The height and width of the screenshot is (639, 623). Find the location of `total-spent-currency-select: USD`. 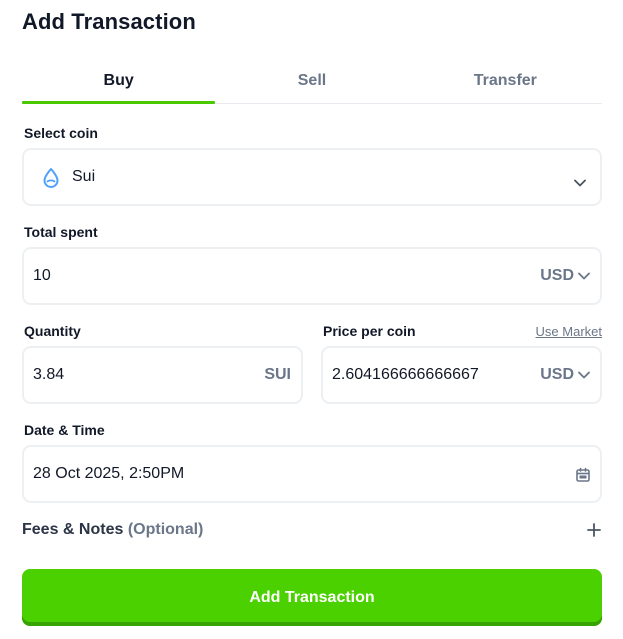

total-spent-currency-select: USD is located at coordinates (565, 276).